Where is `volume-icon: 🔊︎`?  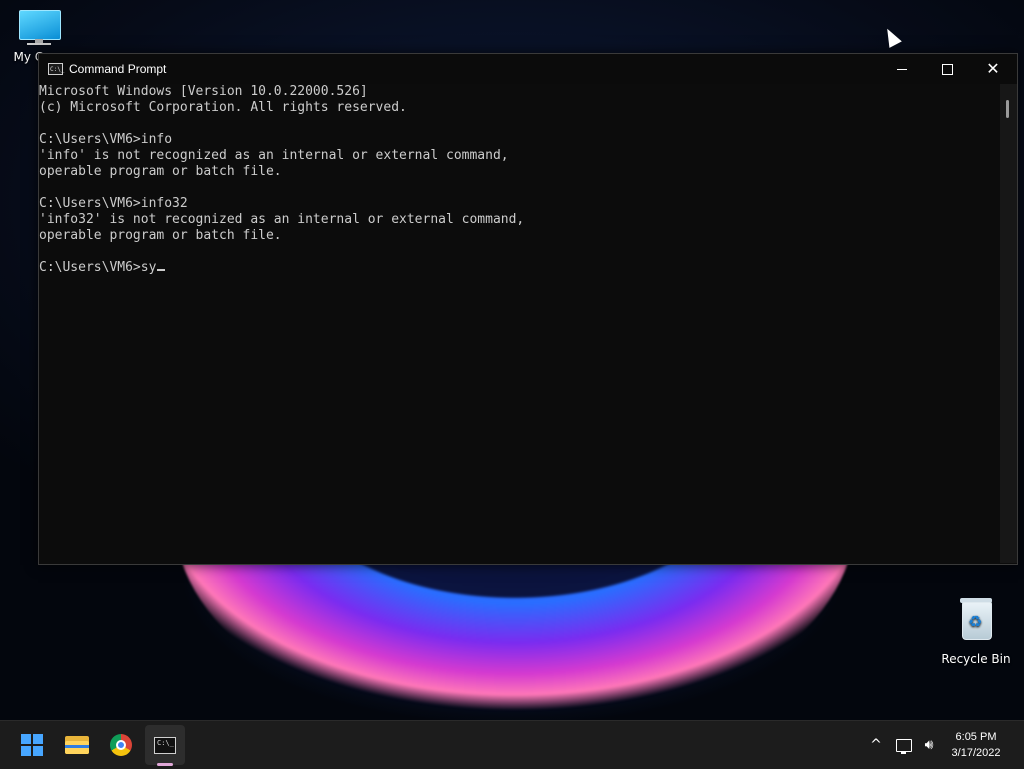 volume-icon: 🔊︎ is located at coordinates (929, 745).